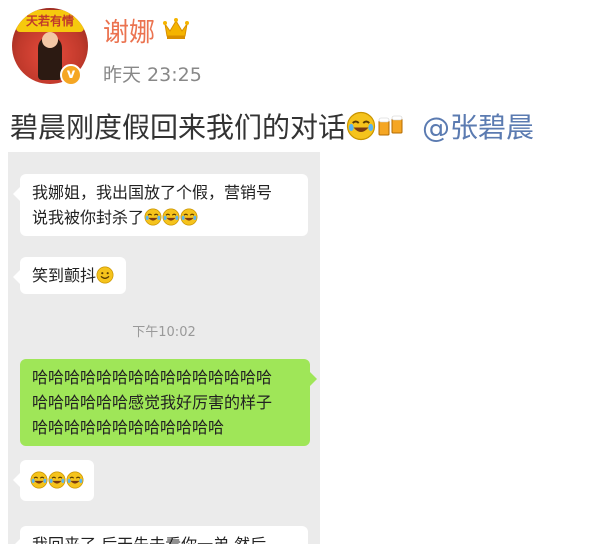  I want to click on smile-emoji-icon, so click(105, 275).